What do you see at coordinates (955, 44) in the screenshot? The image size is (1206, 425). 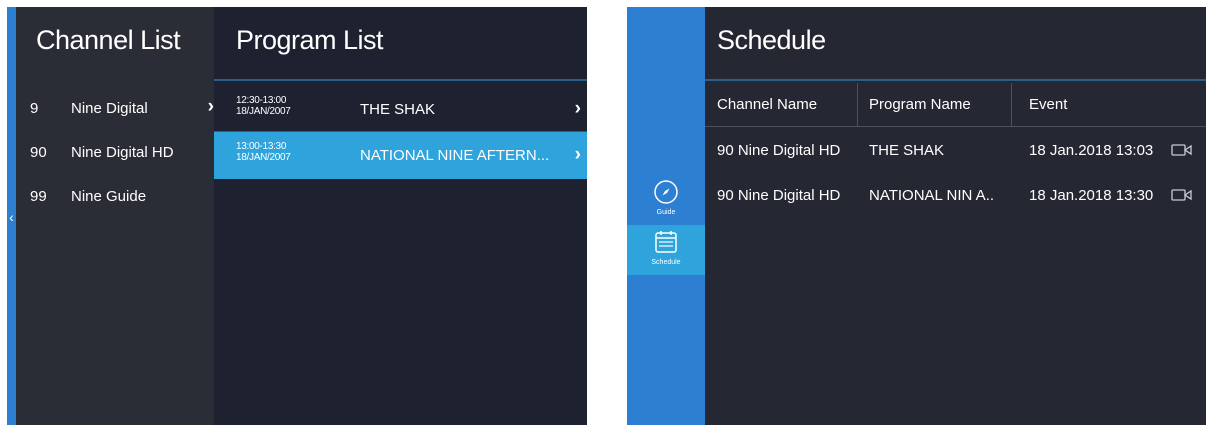 I see `schedule-header: Schedule` at bounding box center [955, 44].